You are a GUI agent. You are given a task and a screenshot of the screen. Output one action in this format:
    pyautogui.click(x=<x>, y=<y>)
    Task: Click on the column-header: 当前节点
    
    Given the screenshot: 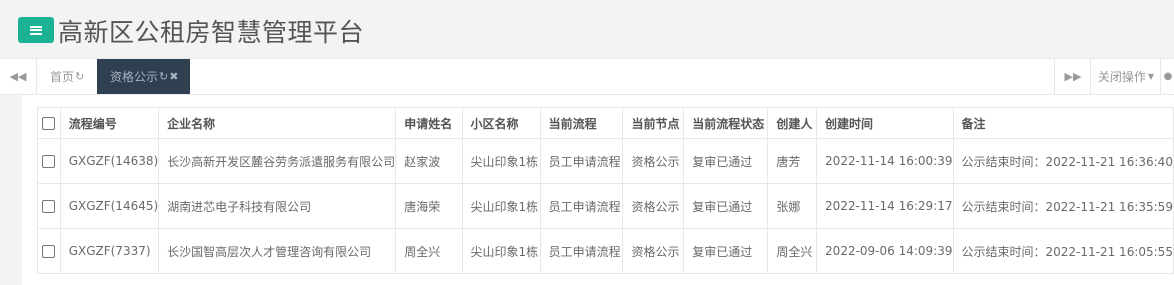 What is the action you would take?
    pyautogui.click(x=653, y=123)
    